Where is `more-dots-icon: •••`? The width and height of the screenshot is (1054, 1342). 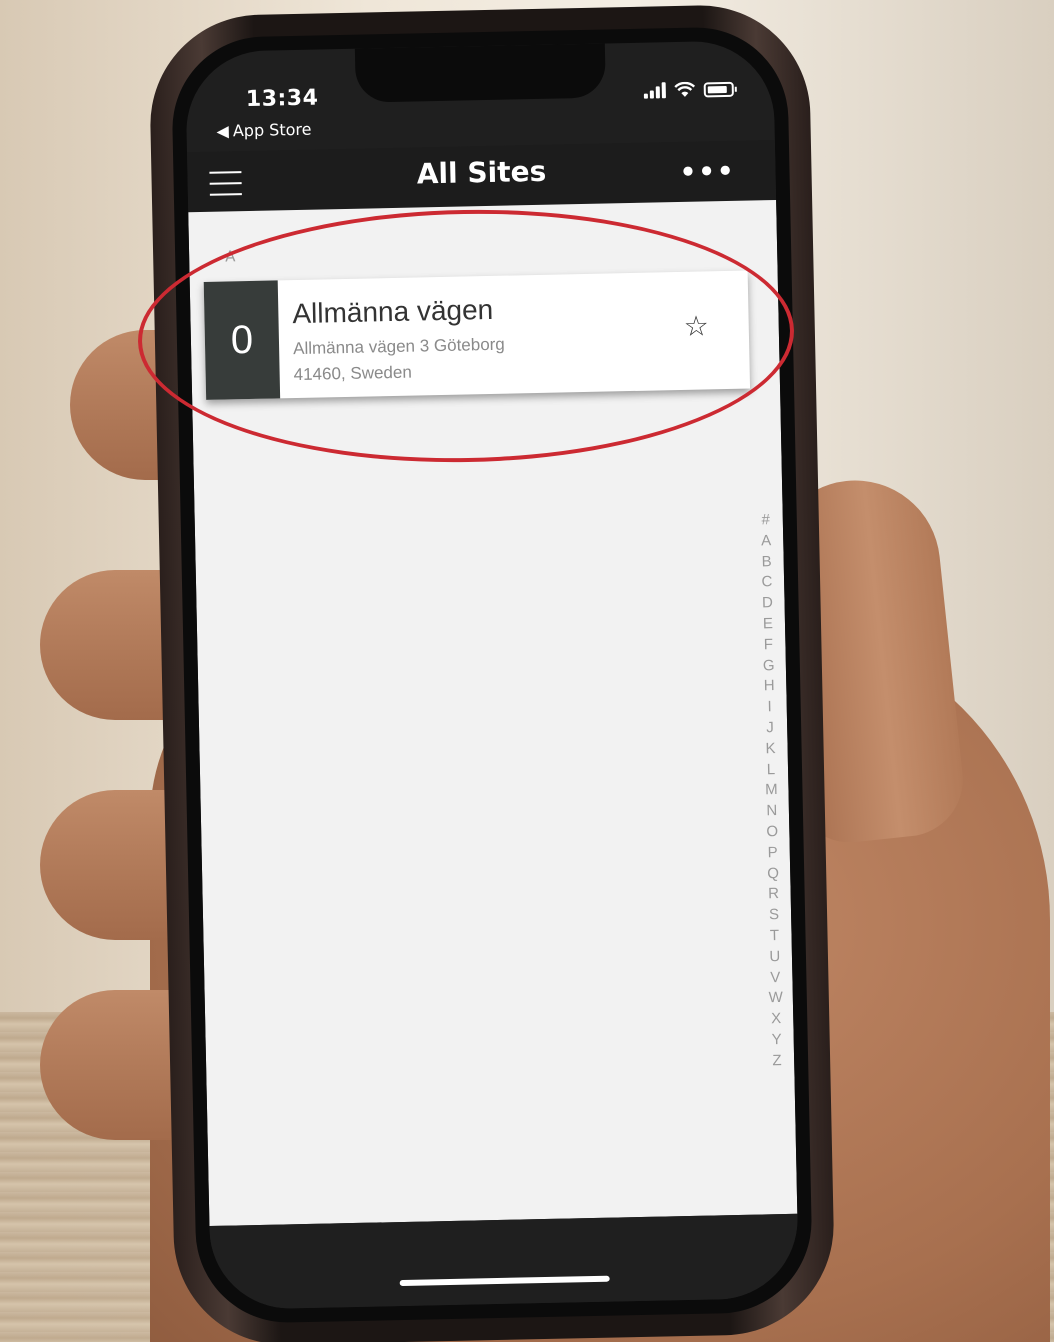
more-dots-icon: ••• is located at coordinates (707, 172).